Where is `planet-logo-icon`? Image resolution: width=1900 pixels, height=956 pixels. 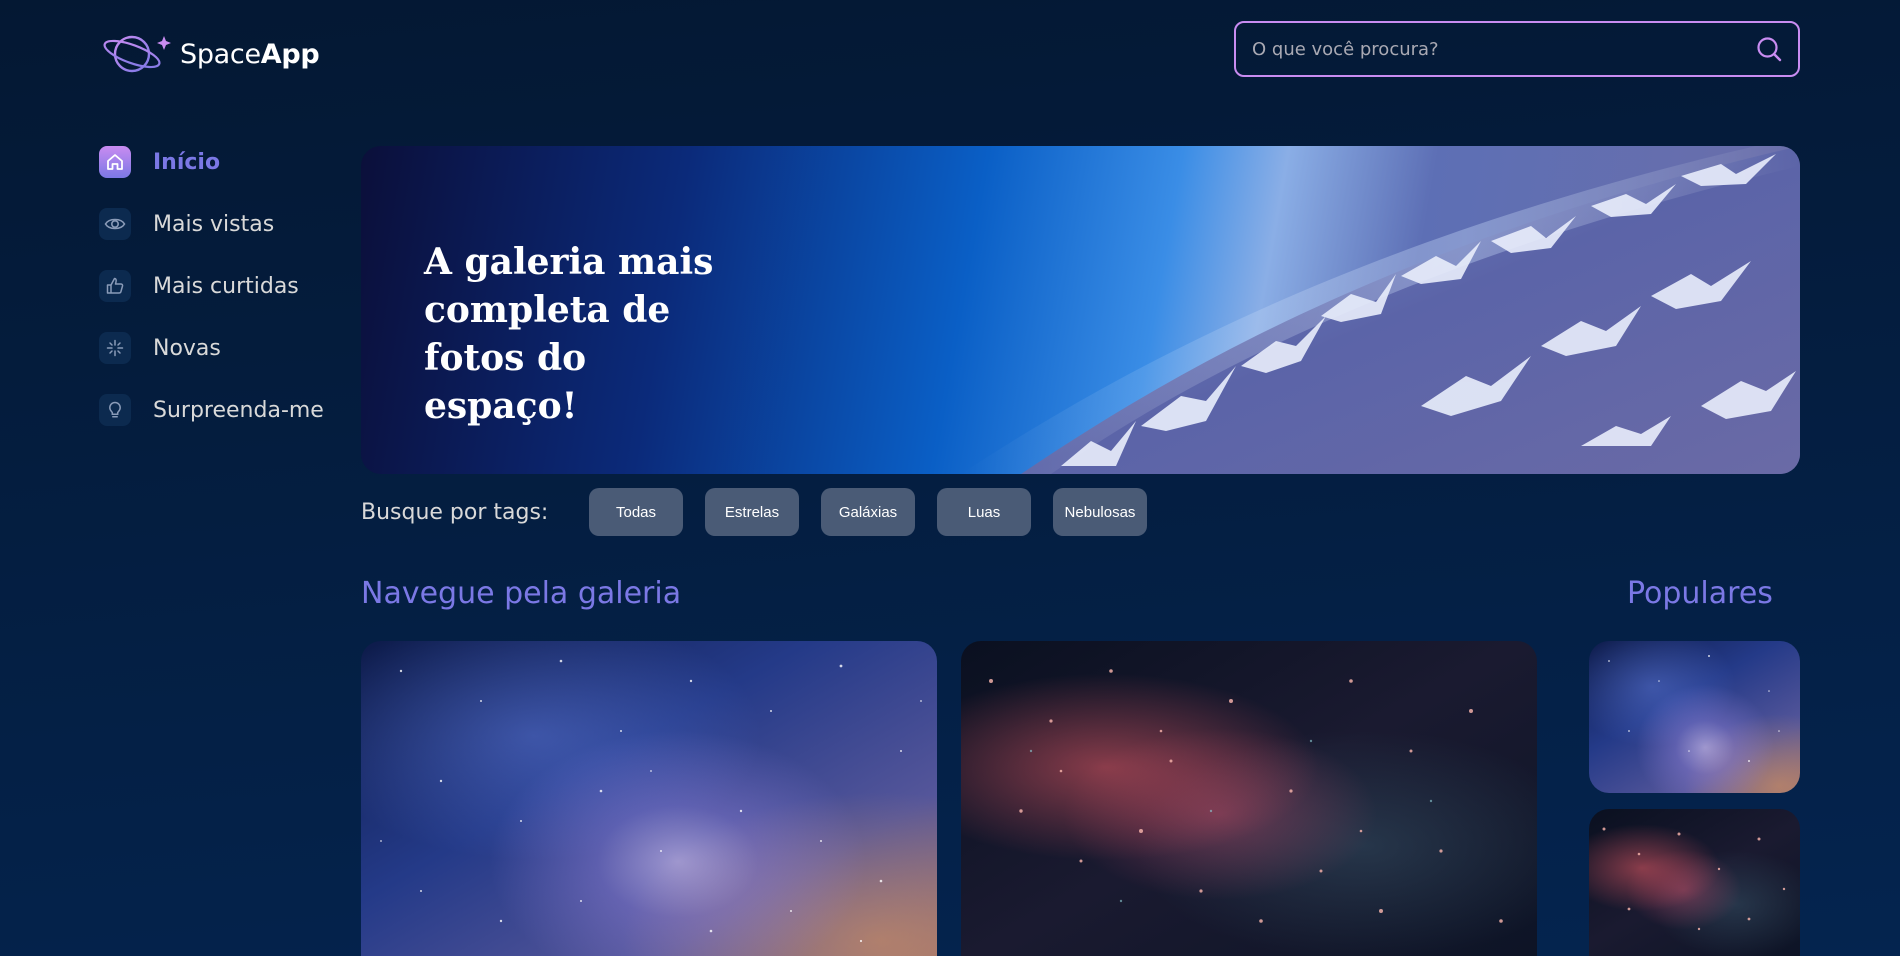
planet-logo-icon is located at coordinates (137, 54).